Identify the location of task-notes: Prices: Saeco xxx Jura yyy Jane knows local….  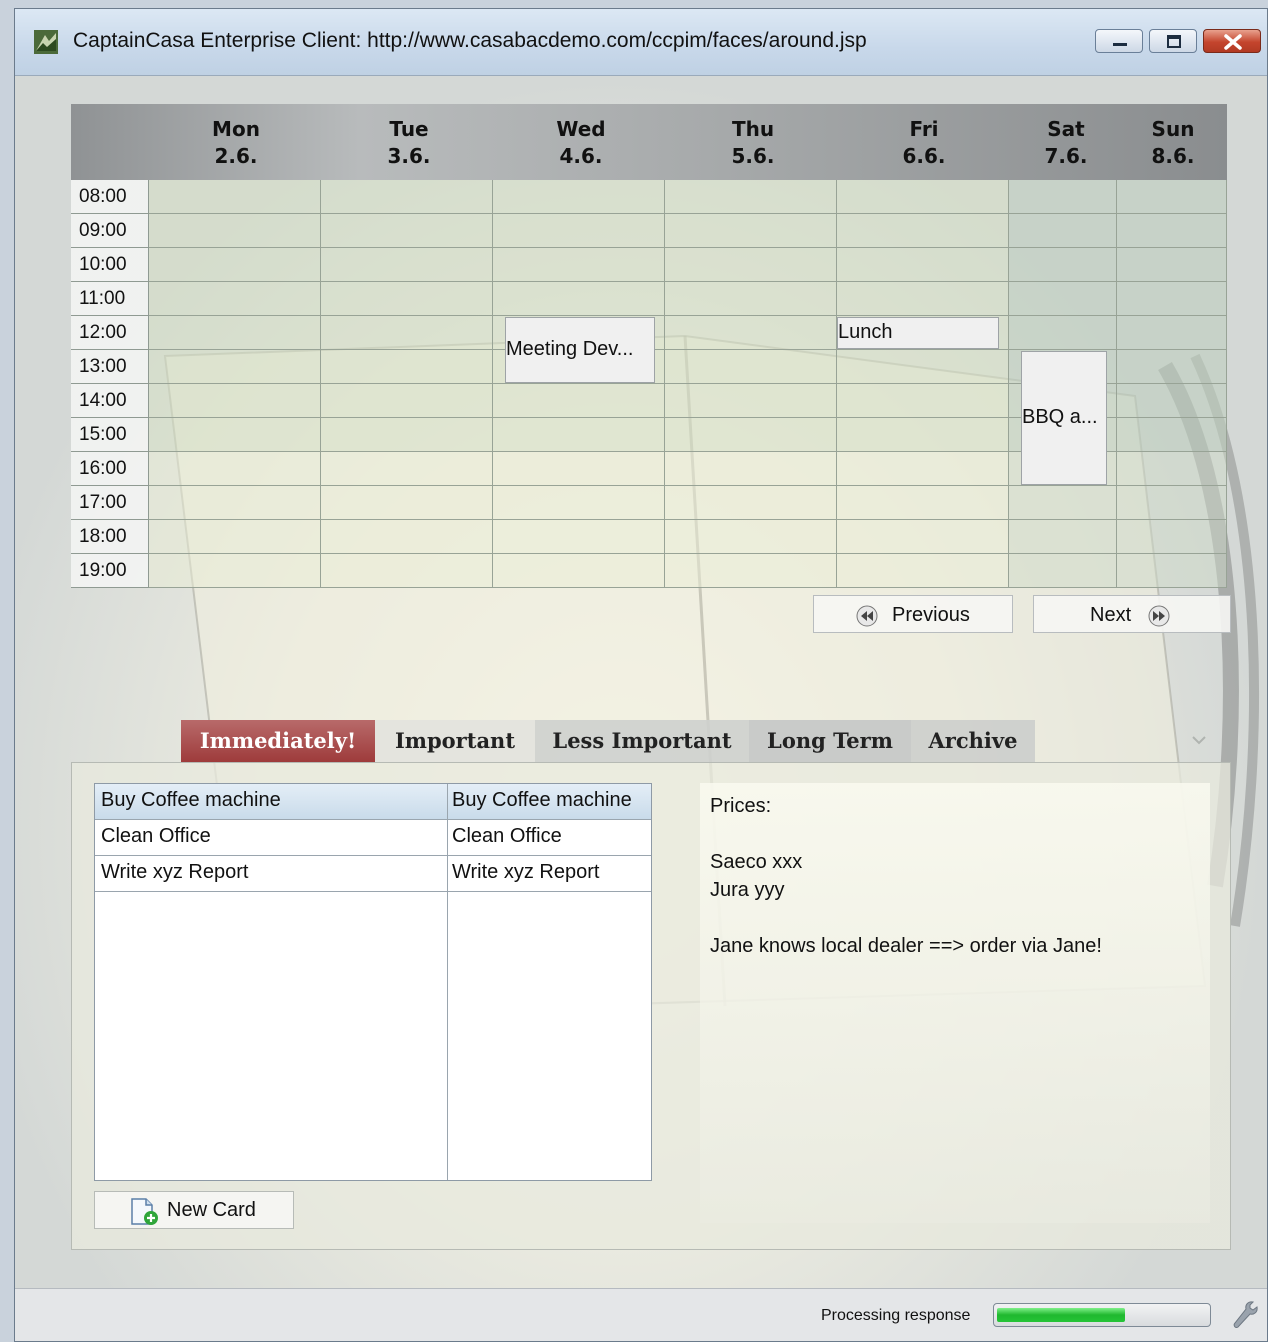
(955, 1003).